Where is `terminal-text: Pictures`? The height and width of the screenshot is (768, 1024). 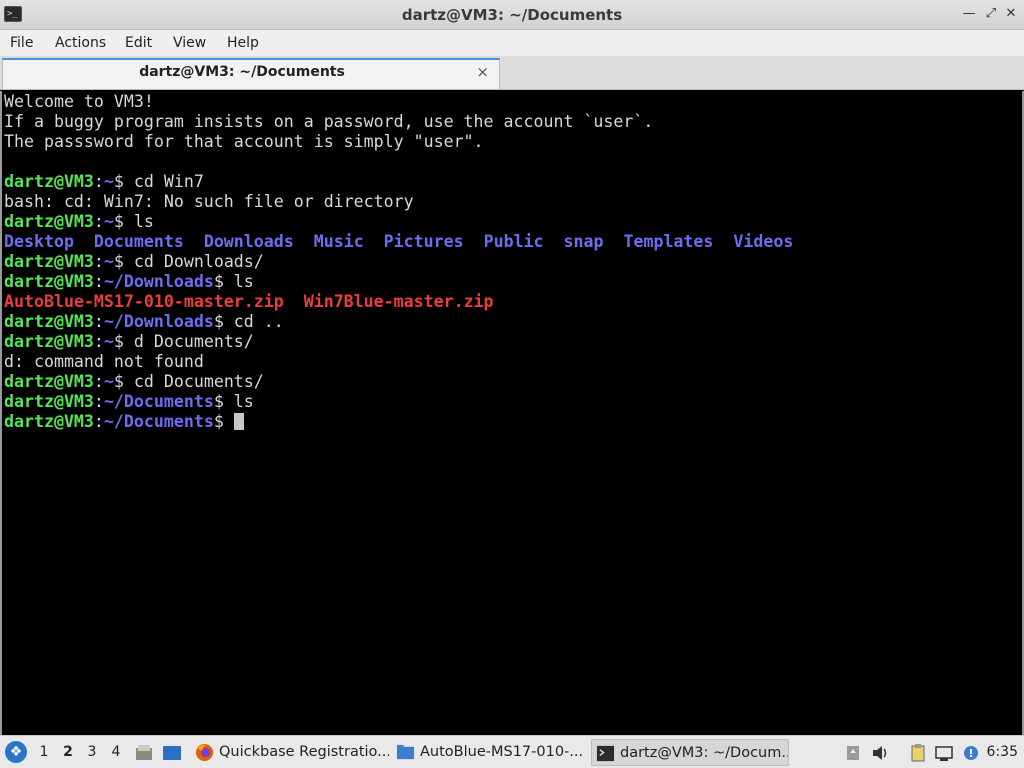
terminal-text: Pictures is located at coordinates (423, 241).